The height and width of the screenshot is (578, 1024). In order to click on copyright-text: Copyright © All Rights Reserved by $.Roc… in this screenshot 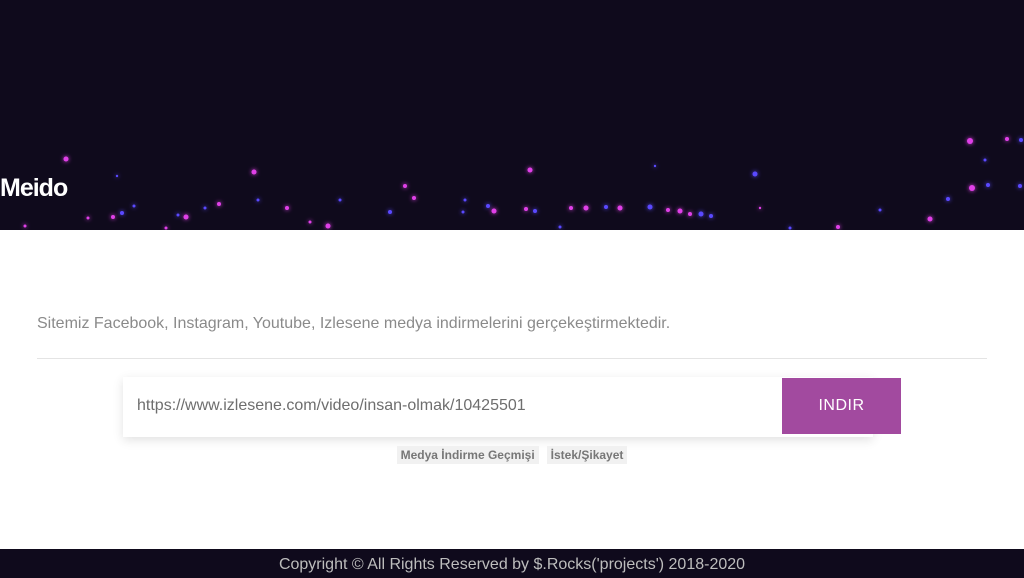, I will do `click(512, 564)`.